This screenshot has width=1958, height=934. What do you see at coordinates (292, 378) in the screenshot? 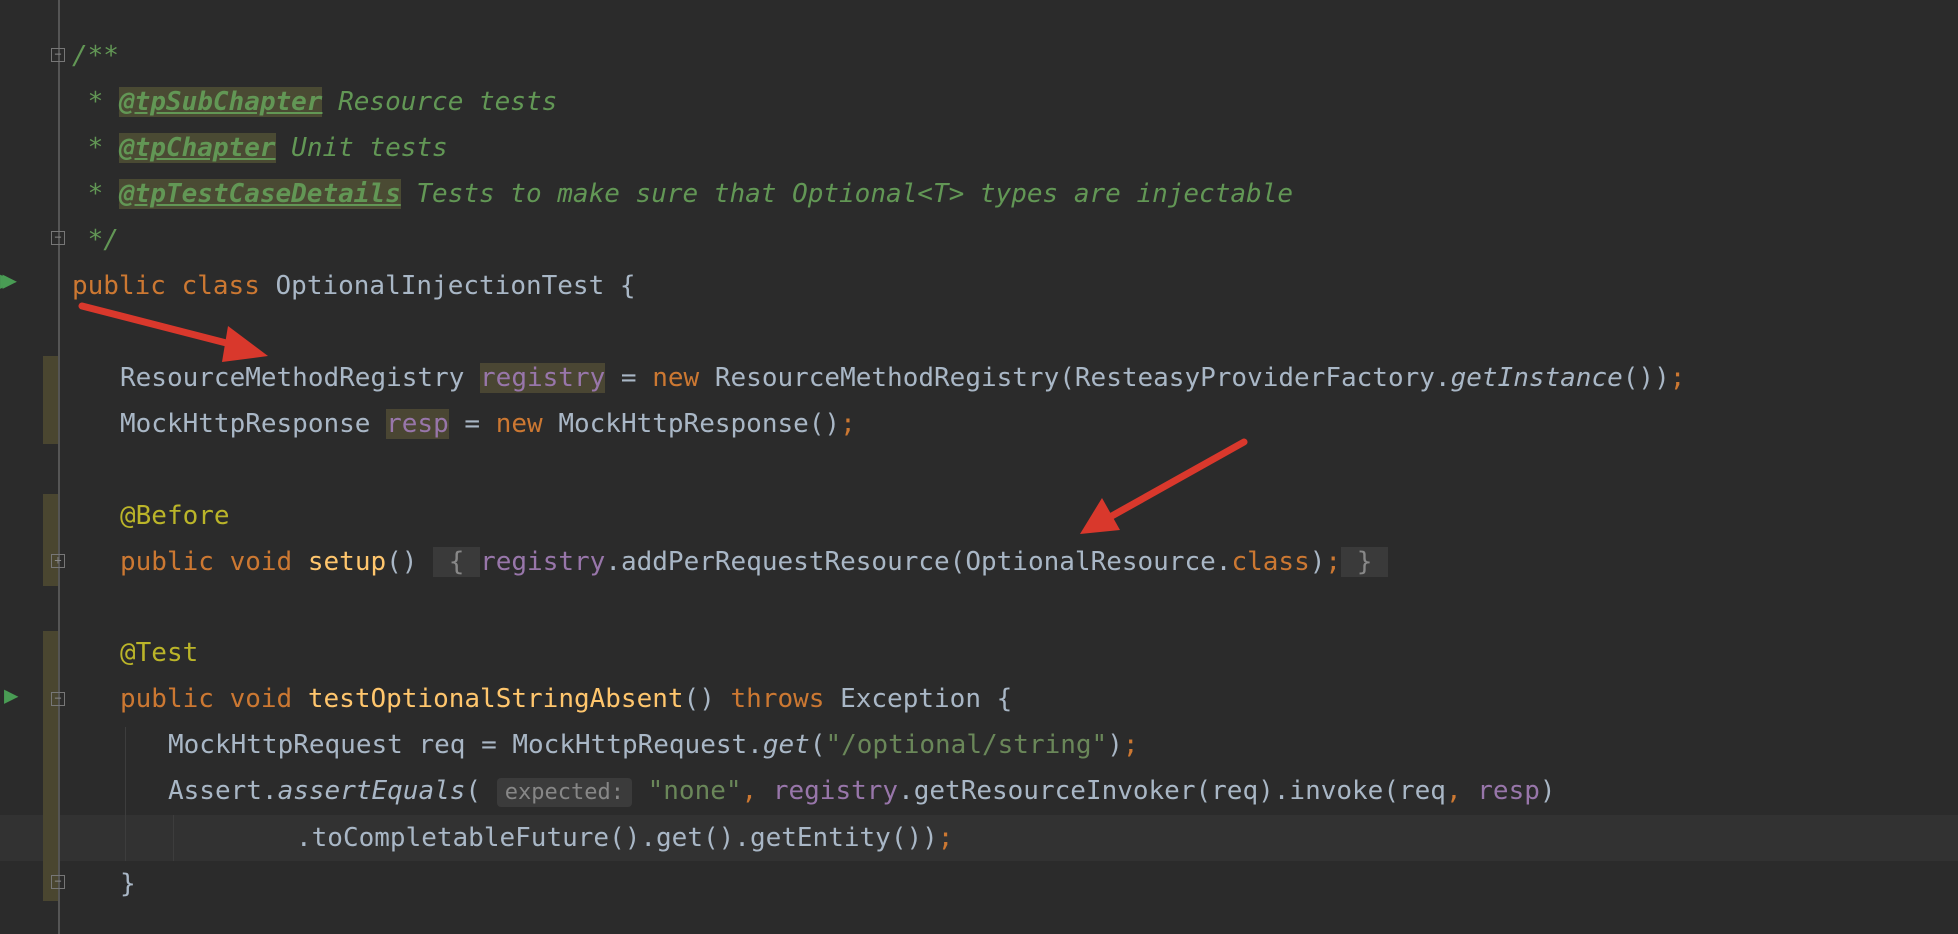
I see `type-name: ResourceMethodRegistry` at bounding box center [292, 378].